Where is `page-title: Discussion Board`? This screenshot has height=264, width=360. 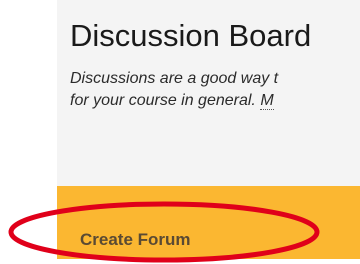
page-title: Discussion Board is located at coordinates (191, 35).